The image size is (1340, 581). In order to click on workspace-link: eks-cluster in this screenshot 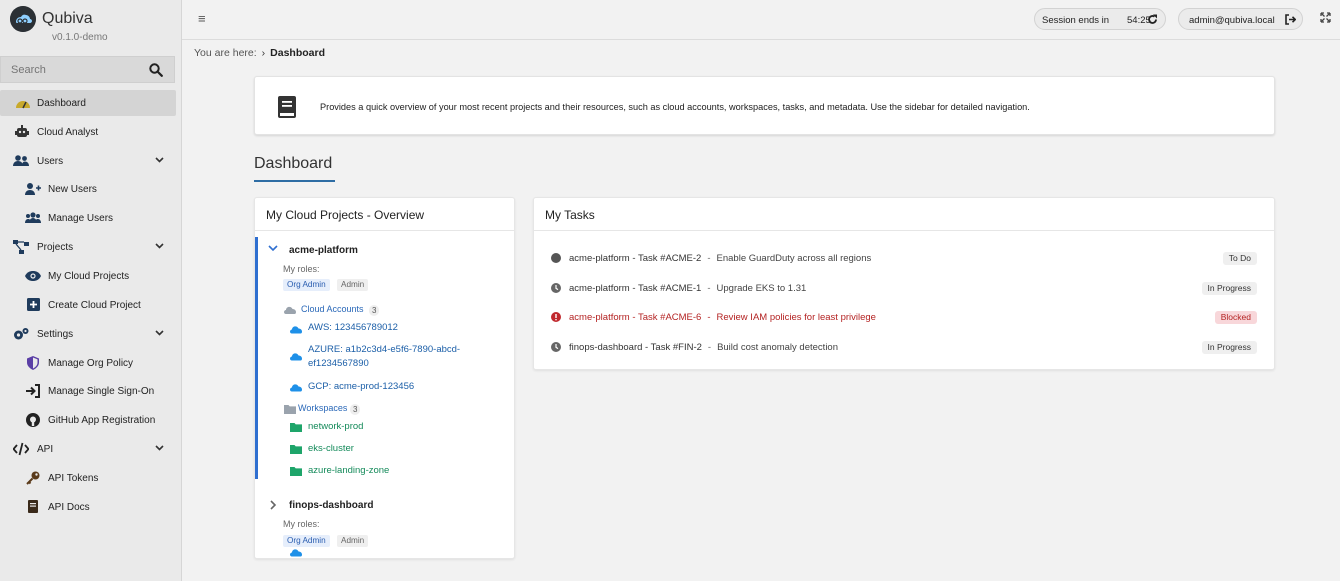, I will do `click(331, 449)`.